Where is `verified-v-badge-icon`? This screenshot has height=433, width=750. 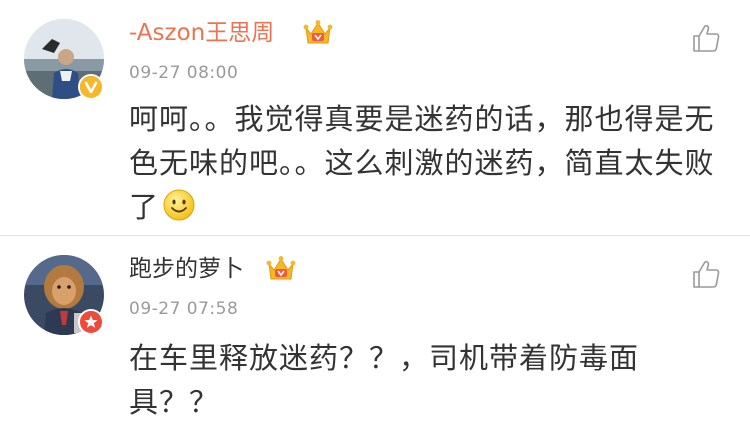 verified-v-badge-icon is located at coordinates (91, 87).